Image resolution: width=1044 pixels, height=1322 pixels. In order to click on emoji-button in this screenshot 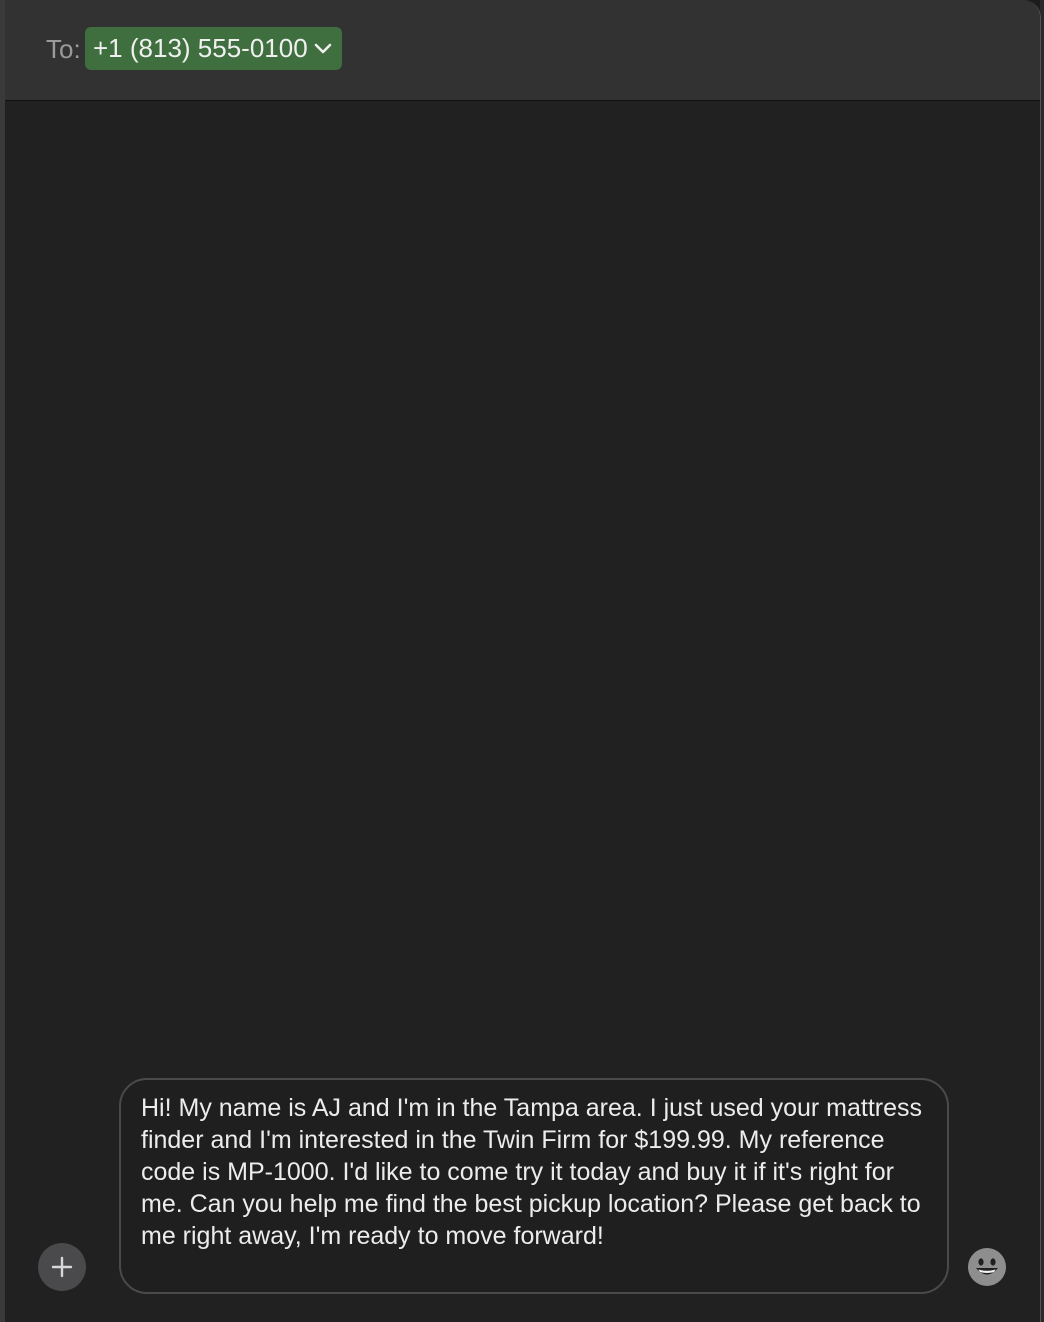, I will do `click(987, 1267)`.